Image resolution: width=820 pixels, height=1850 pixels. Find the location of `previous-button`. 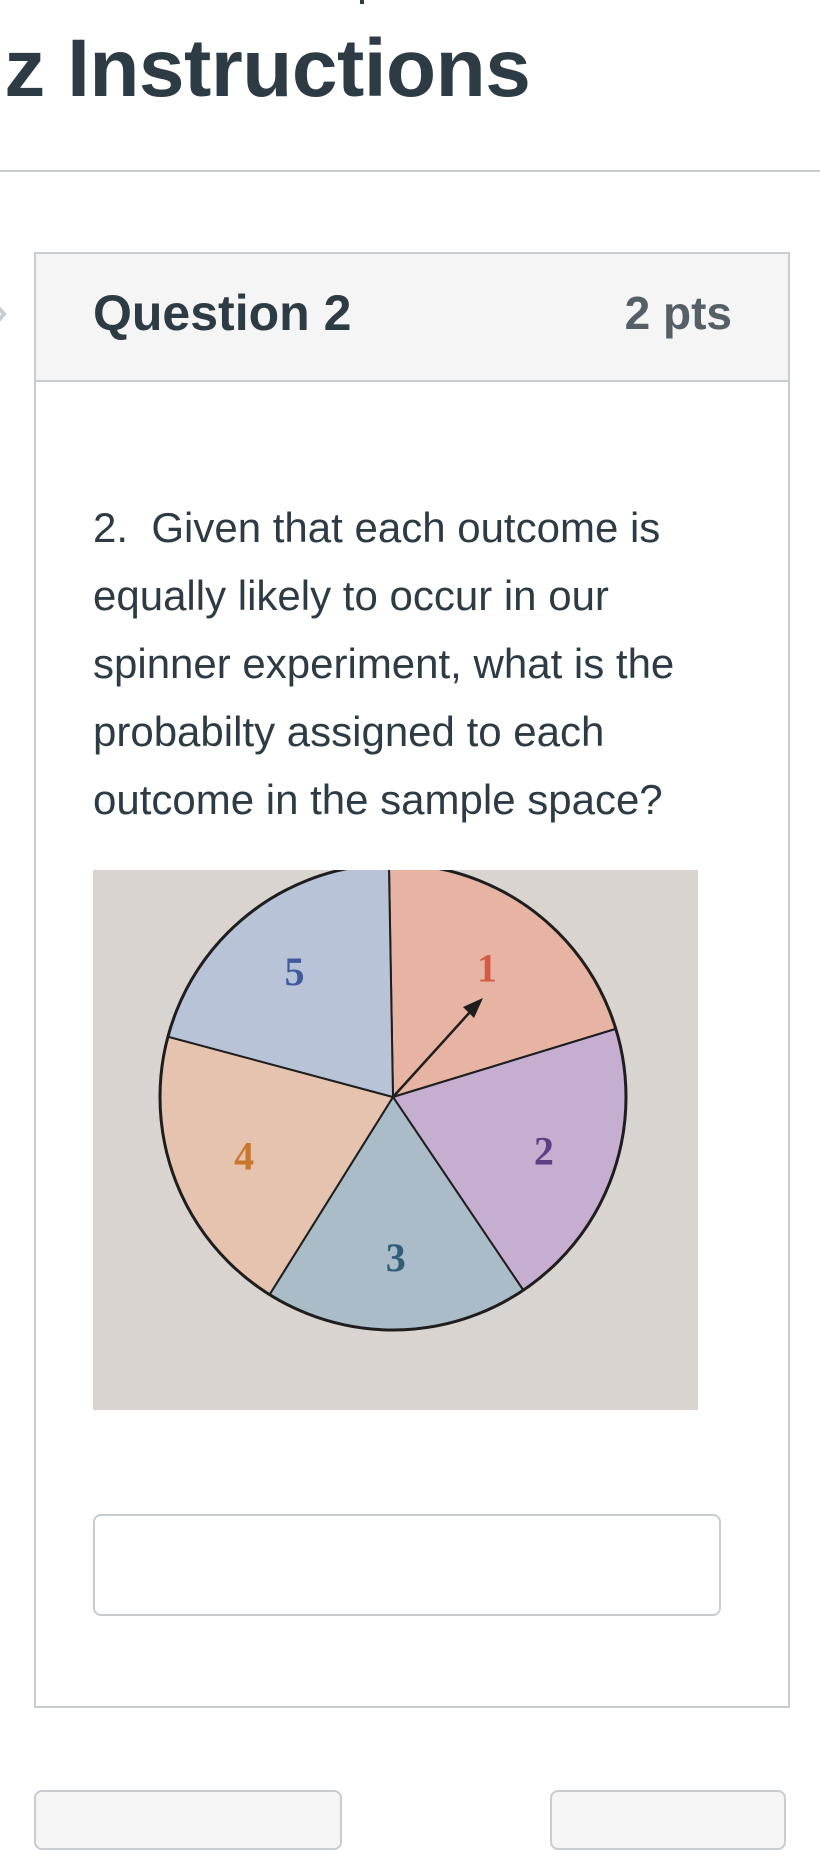

previous-button is located at coordinates (188, 1820).